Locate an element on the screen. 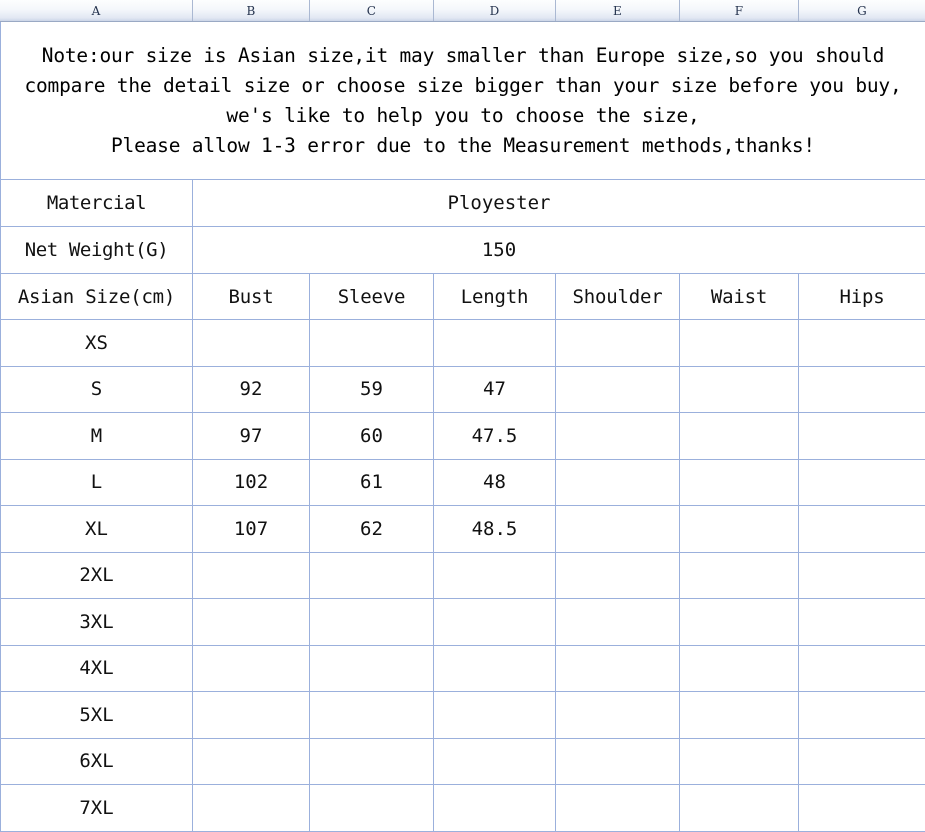 The width and height of the screenshot is (925, 832). net-weight-value-cell: 150 is located at coordinates (559, 250).